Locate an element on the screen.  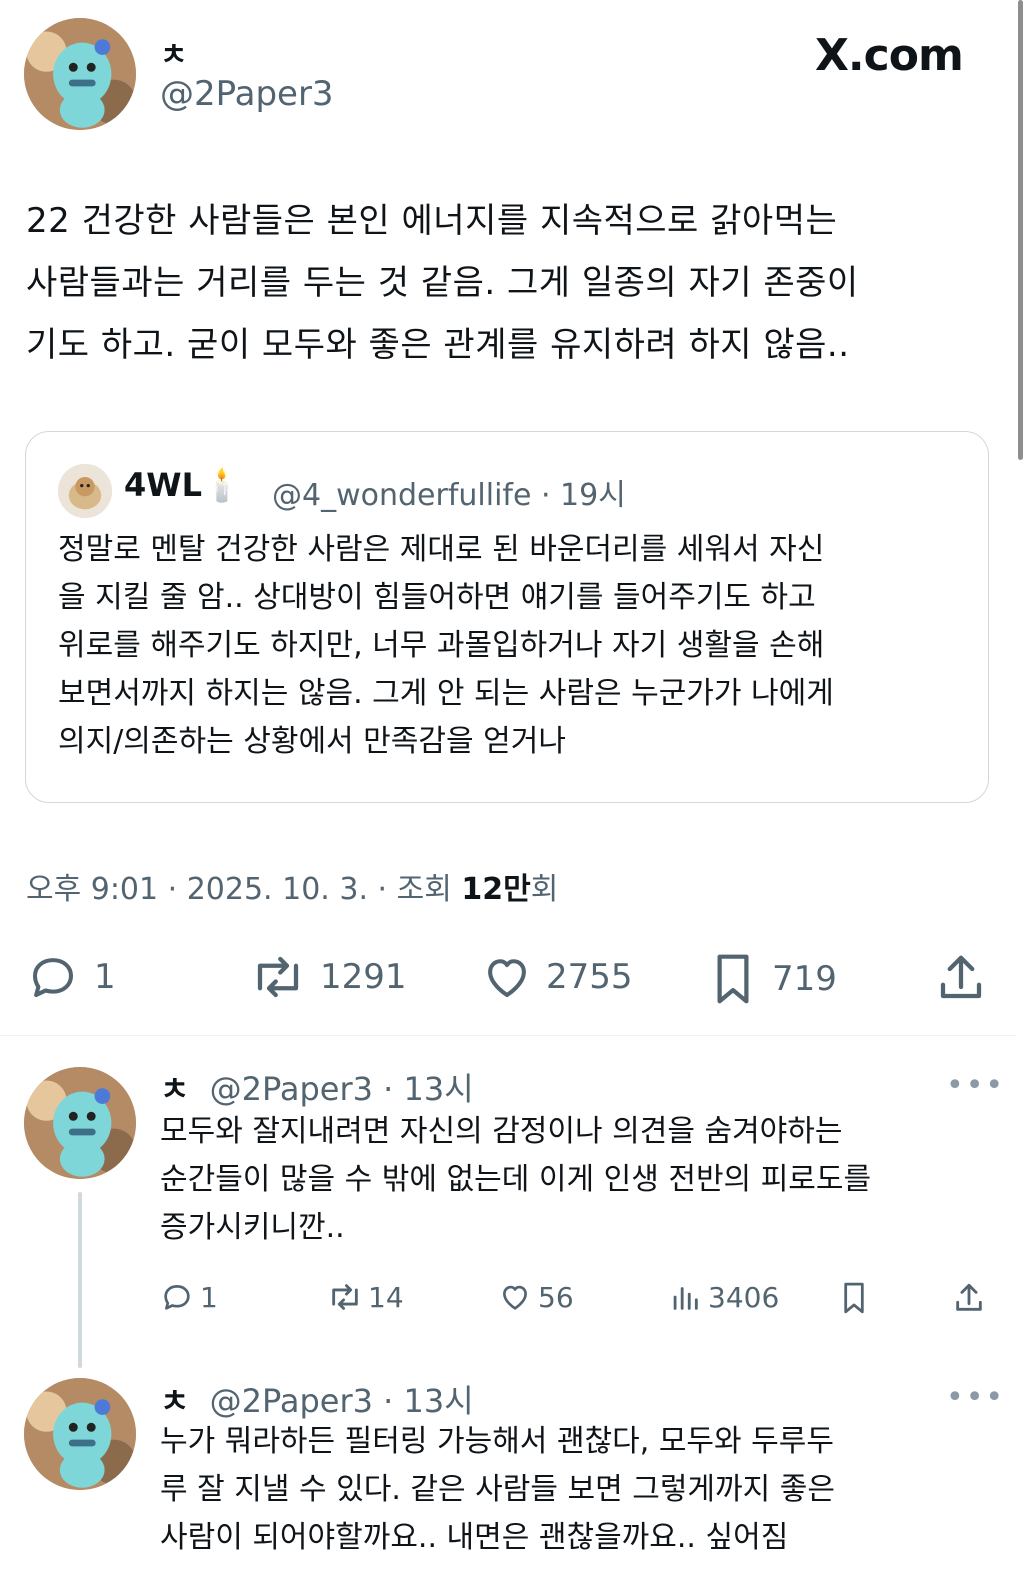
views-icon is located at coordinates (685, 1298).